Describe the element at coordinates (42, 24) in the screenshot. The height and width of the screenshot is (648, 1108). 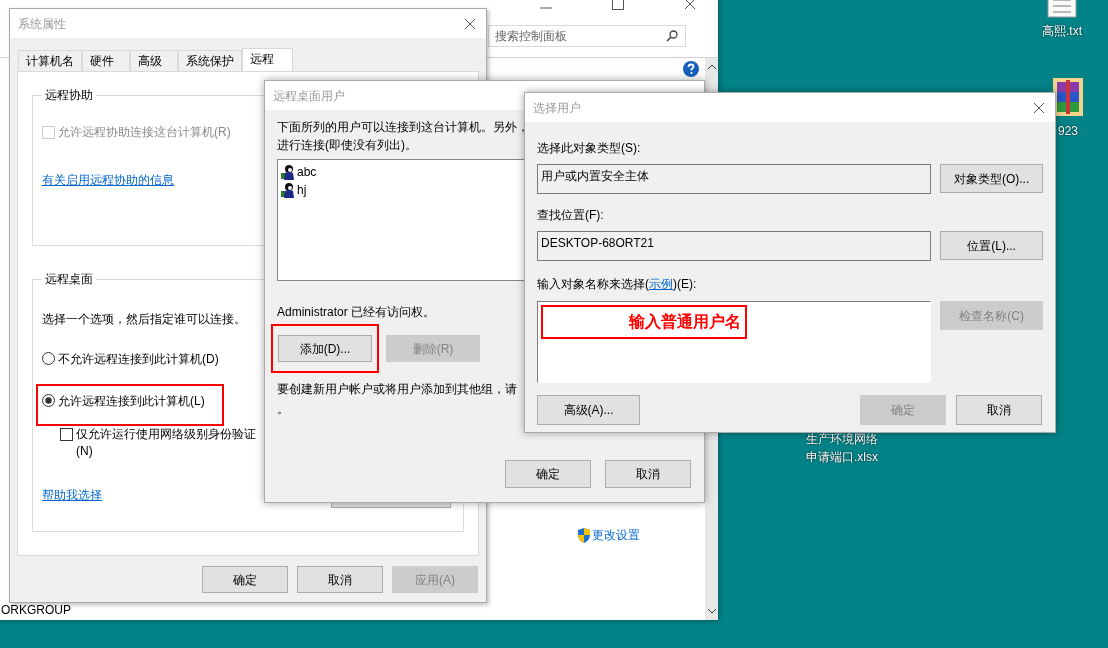
I see `window-title: 系统属性` at that location.